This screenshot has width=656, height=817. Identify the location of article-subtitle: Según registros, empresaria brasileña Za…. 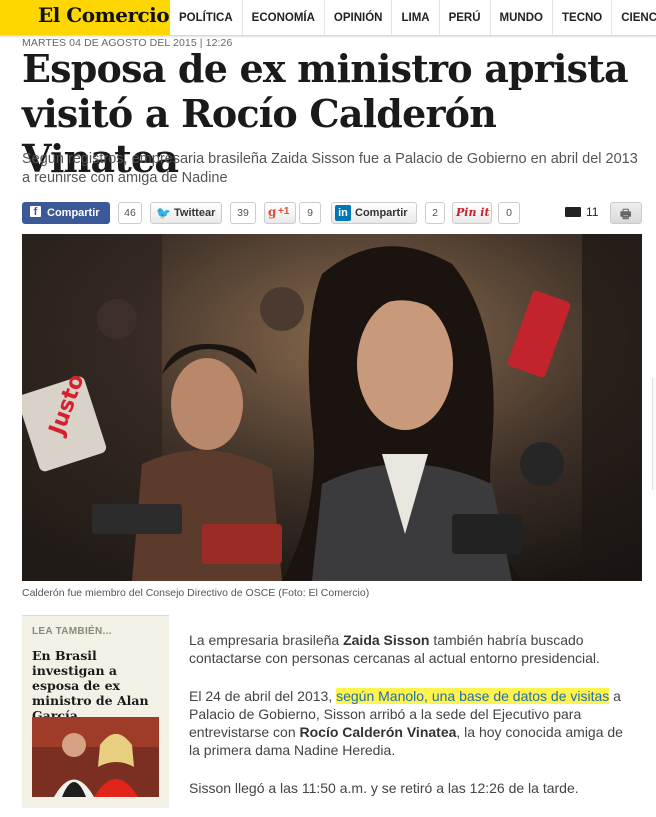
(330, 168).